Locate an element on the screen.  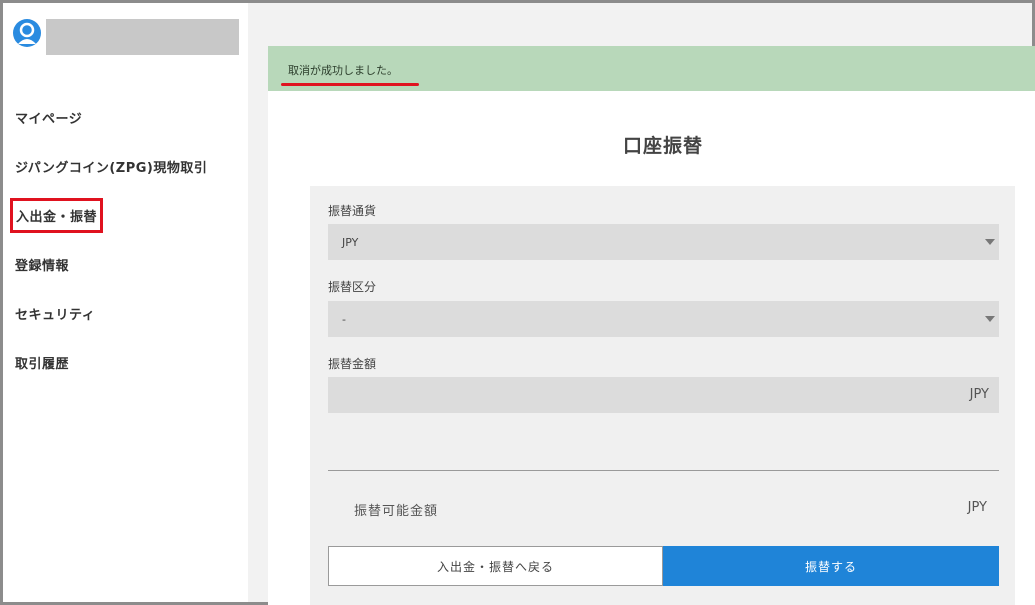
currency-select-value: JPY is located at coordinates (350, 242).